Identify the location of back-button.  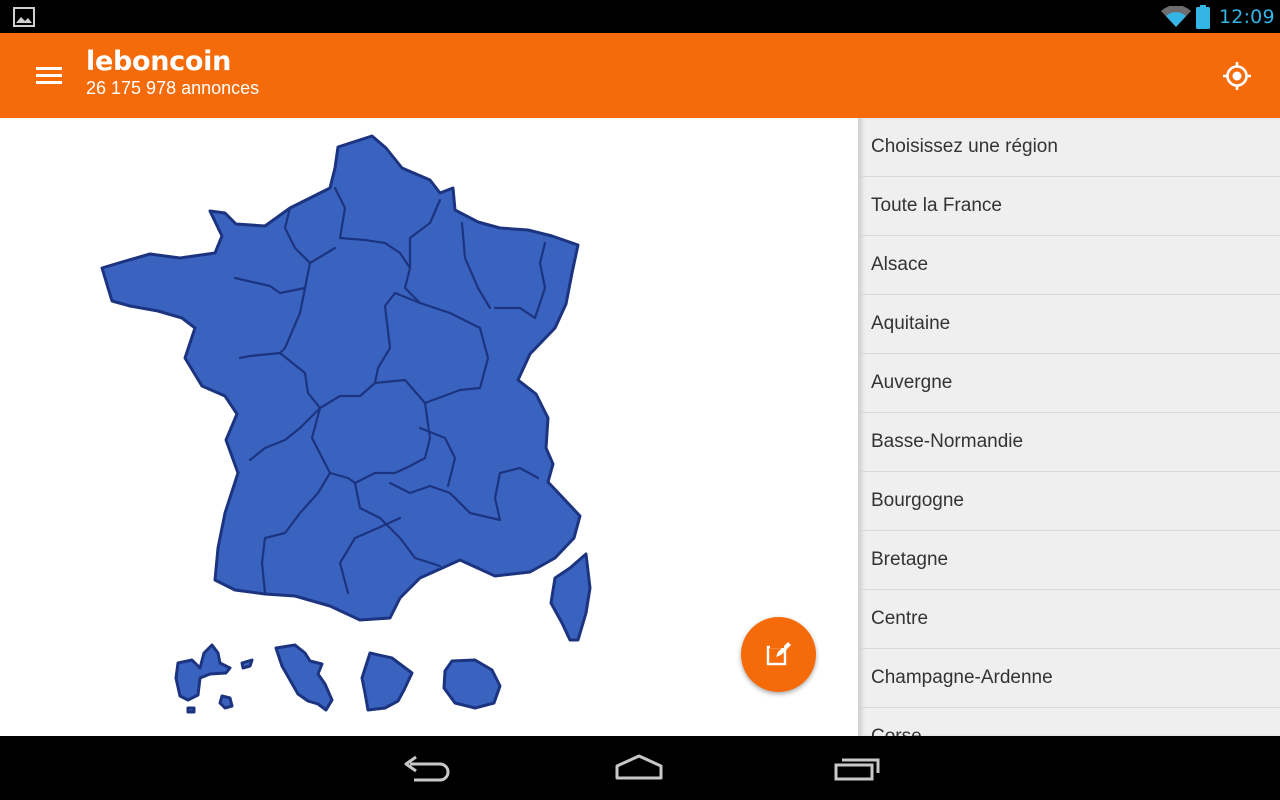
(440, 768).